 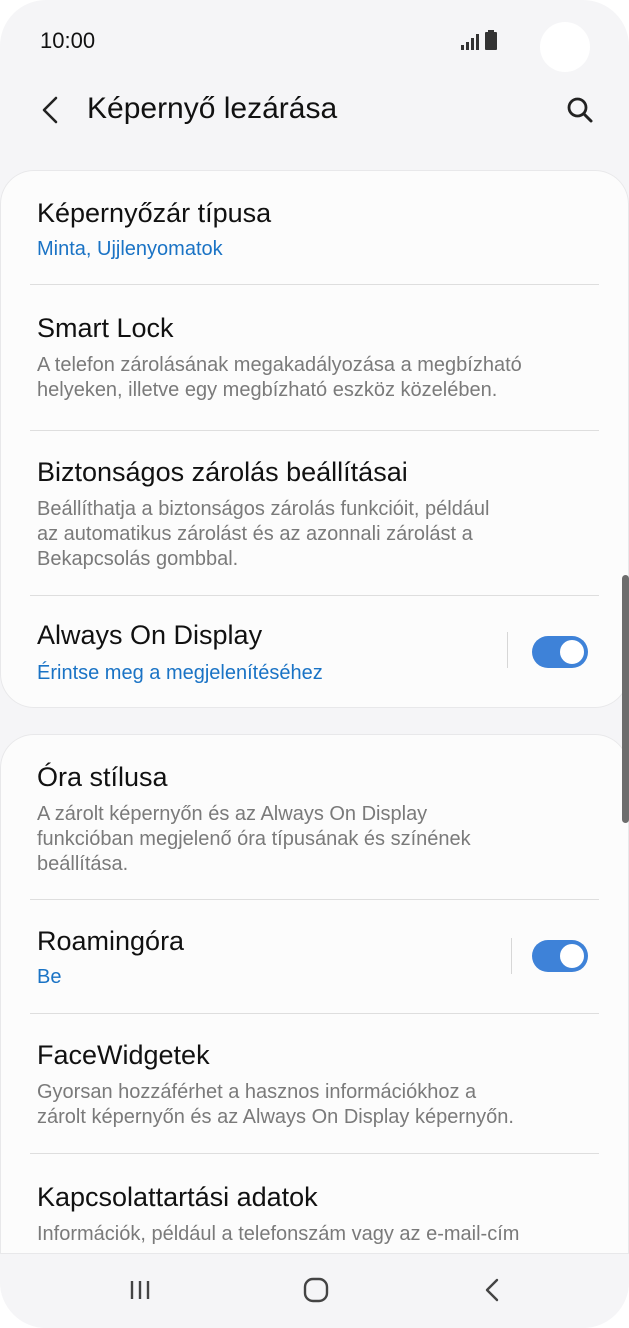 What do you see at coordinates (222, 472) in the screenshot?
I see `setting-title: Biztonságos zárolás beállításai` at bounding box center [222, 472].